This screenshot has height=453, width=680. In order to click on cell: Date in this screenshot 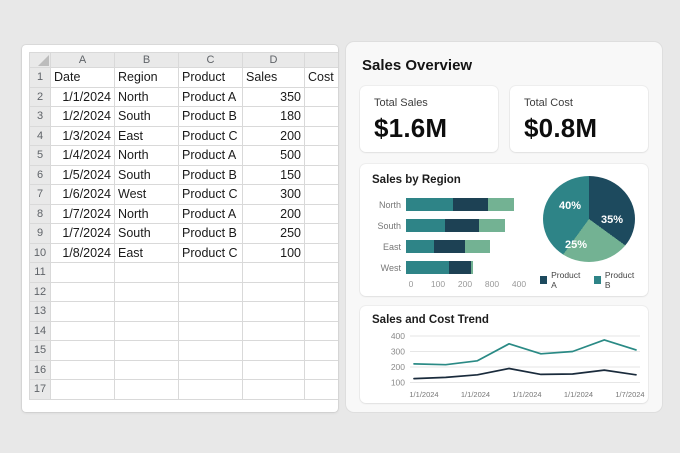, I will do `click(82, 77)`.